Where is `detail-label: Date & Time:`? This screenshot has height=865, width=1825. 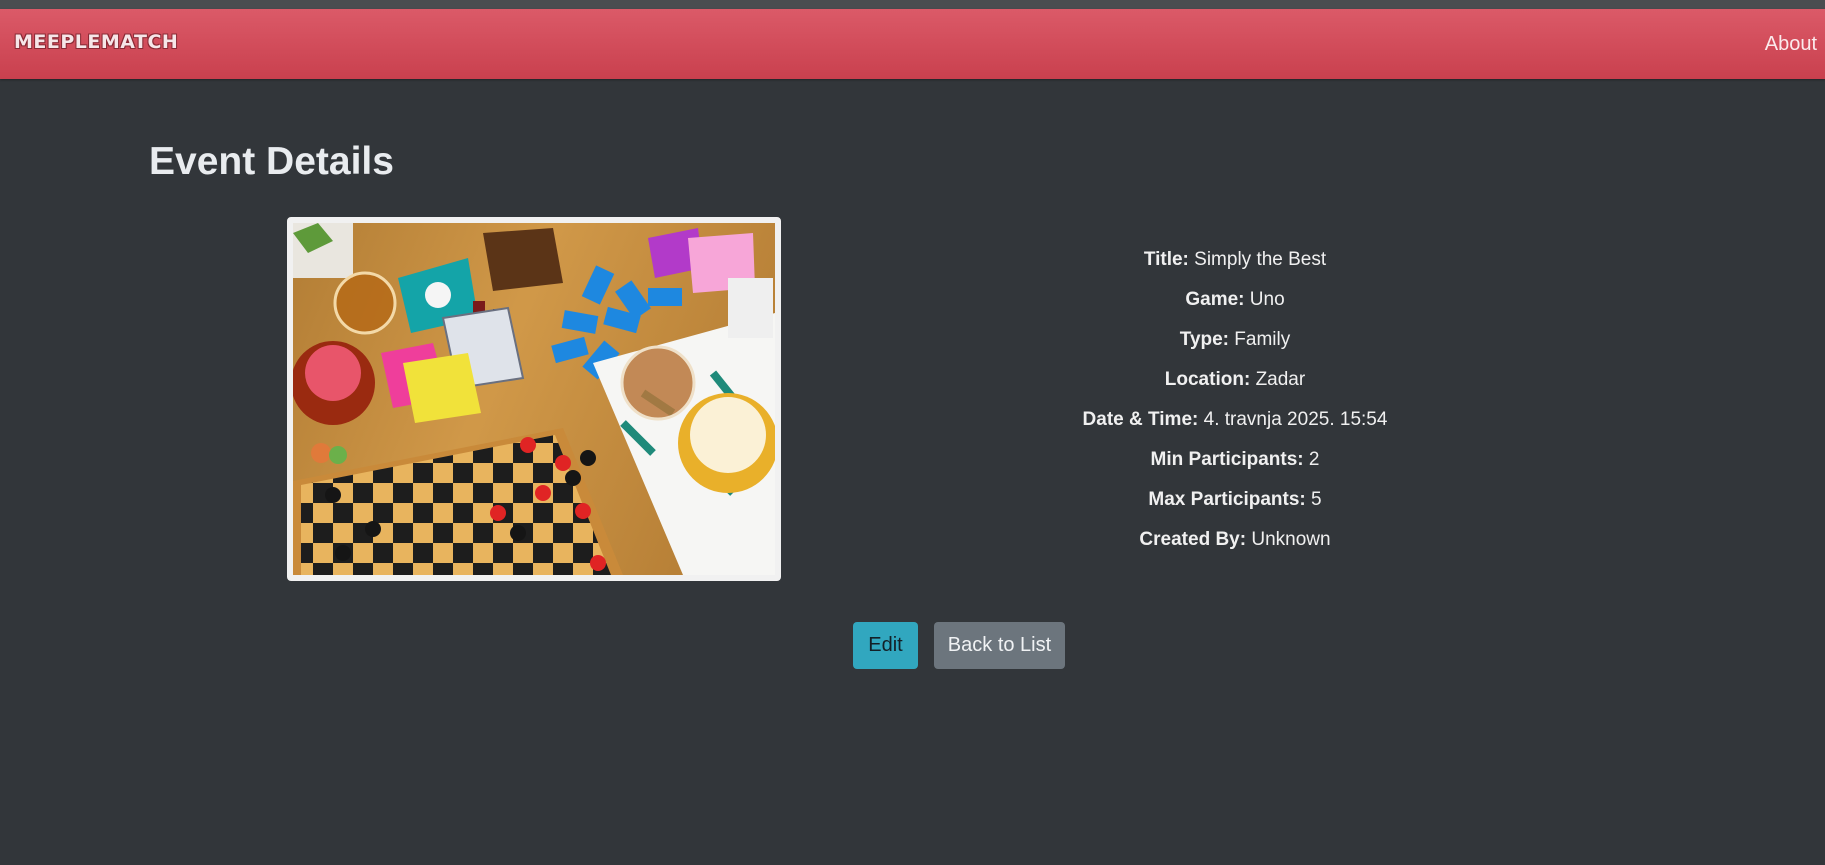 detail-label: Date & Time: is located at coordinates (1140, 419).